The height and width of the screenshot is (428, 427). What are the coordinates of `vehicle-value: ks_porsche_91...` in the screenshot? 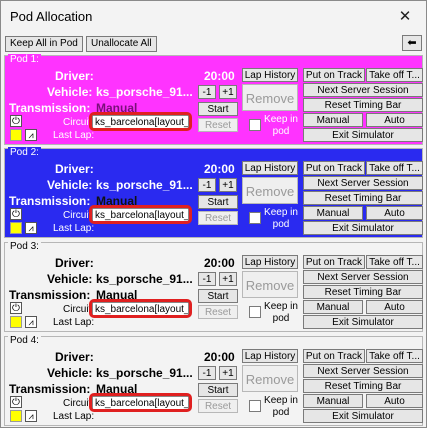 It's located at (144, 92).